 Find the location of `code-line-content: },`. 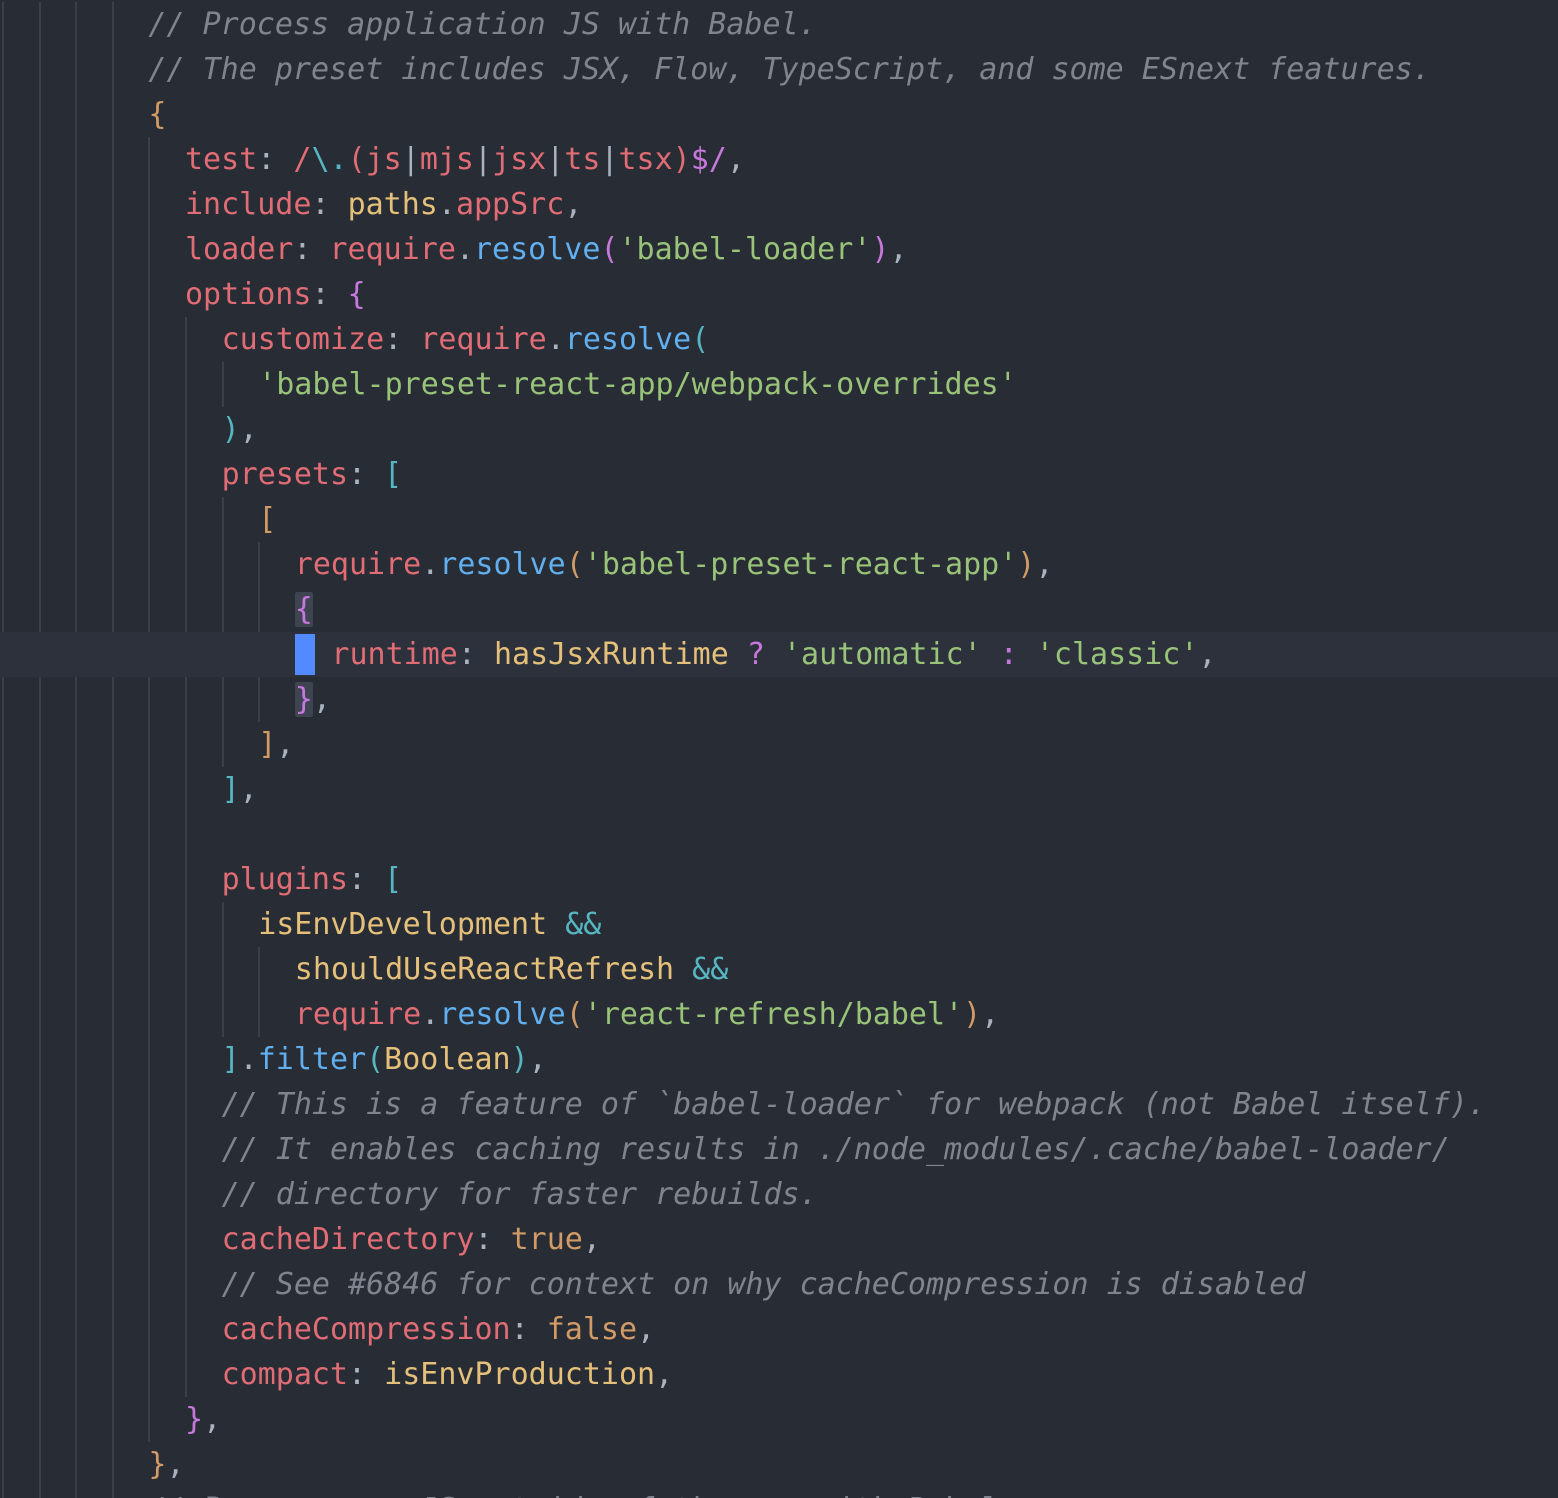

code-line-content: }, is located at coordinates (166, 1464).